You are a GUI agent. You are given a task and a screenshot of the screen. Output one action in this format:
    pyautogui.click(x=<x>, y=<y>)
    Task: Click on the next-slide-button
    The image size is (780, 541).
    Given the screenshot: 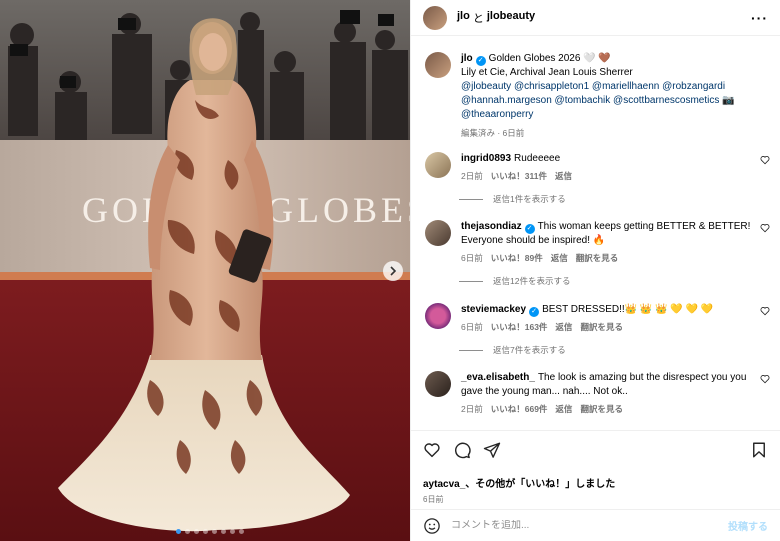 What is the action you would take?
    pyautogui.click(x=393, y=271)
    